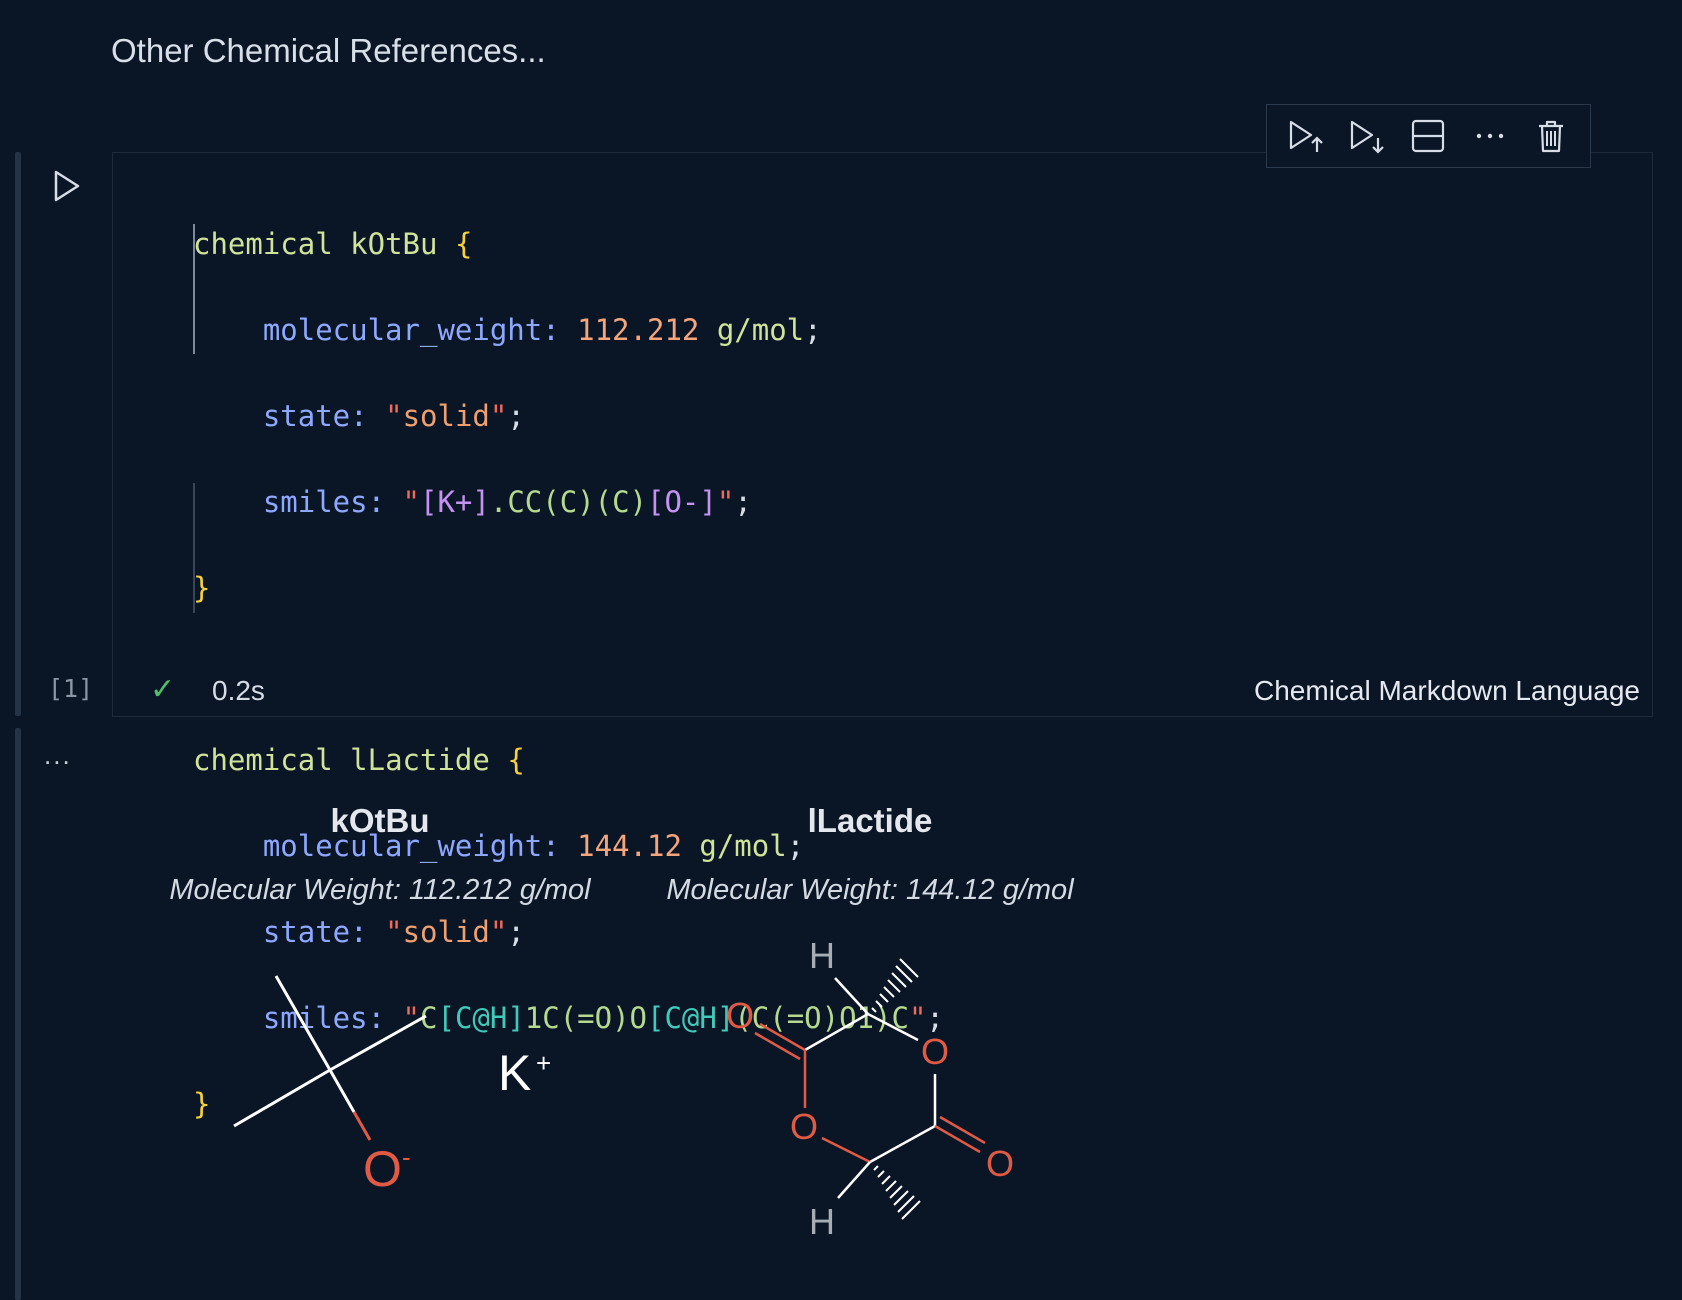 This screenshot has width=1682, height=1300. I want to click on molecule-llactide: O O O O H H, so click(870, 1088).